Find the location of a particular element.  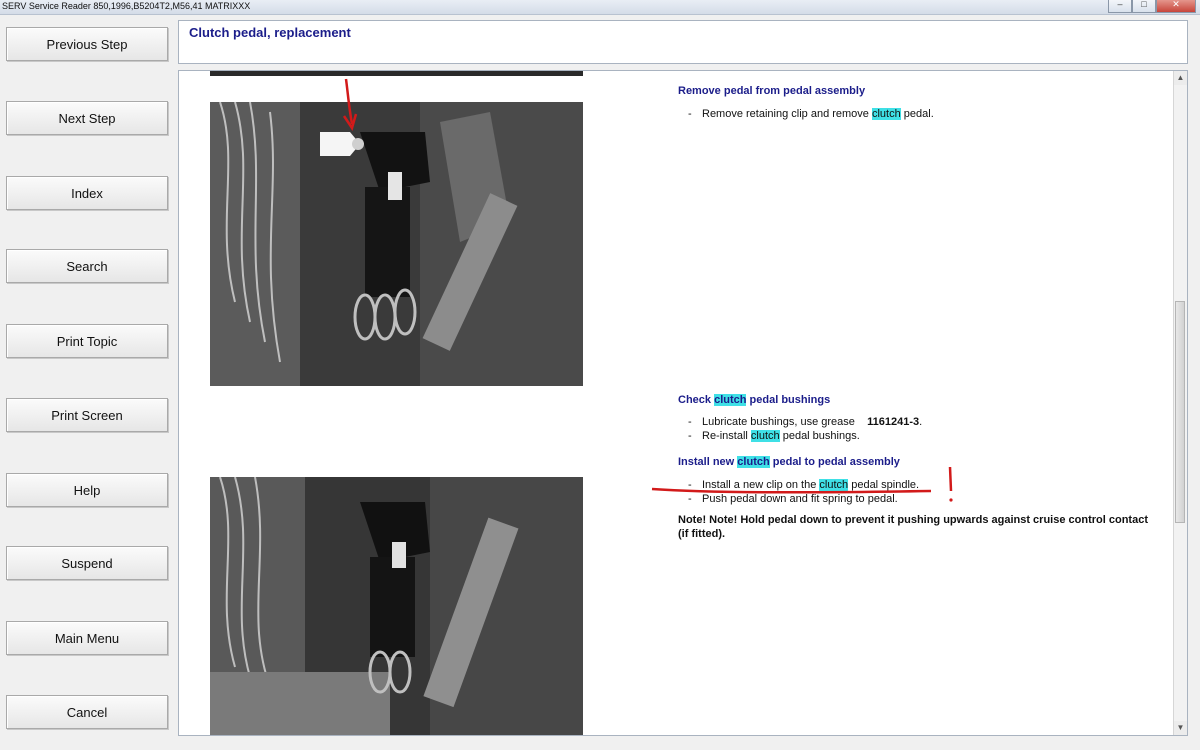

step-text: Remove retaining clip and remove is located at coordinates (787, 114).